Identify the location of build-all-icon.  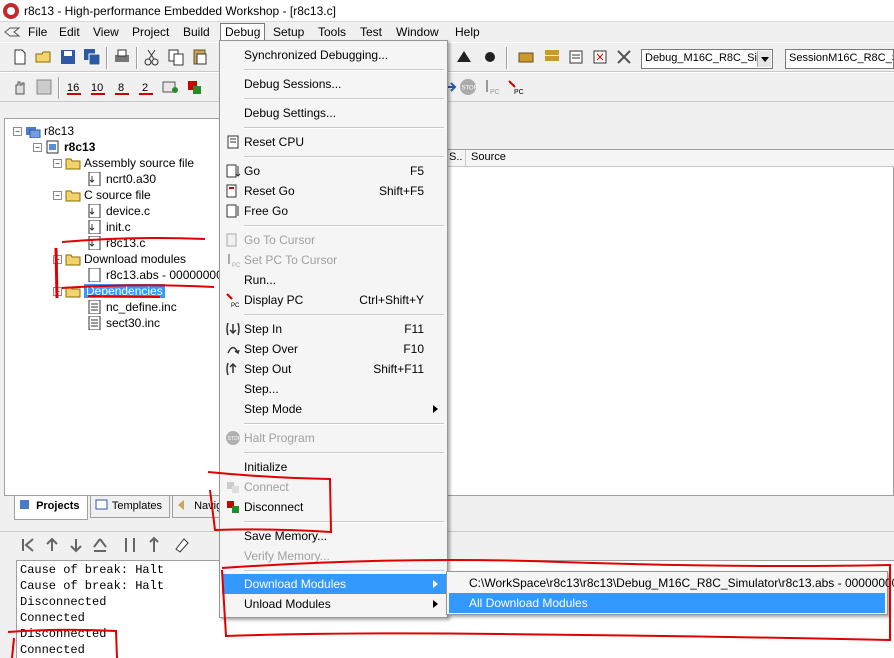
(552, 57).